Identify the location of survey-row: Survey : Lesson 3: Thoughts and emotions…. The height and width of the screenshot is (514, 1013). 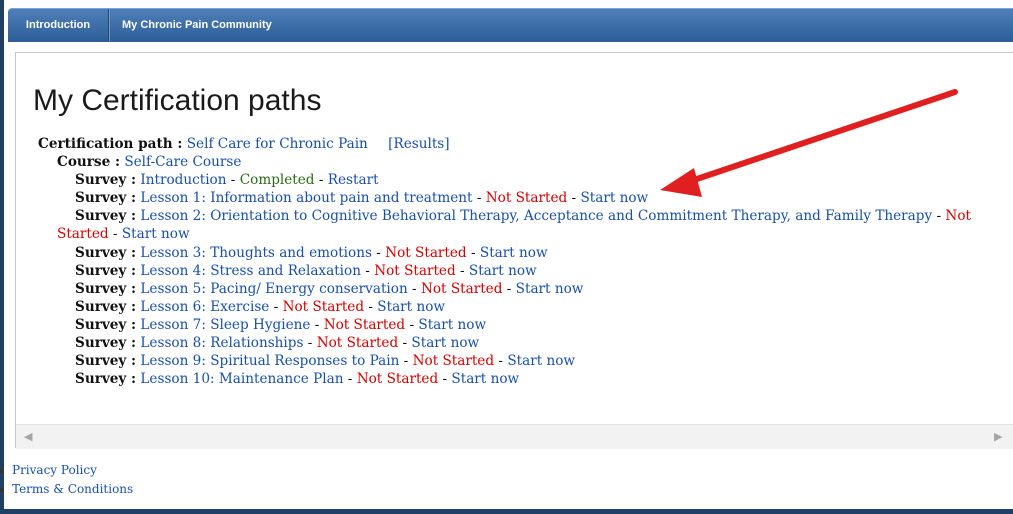
(311, 253).